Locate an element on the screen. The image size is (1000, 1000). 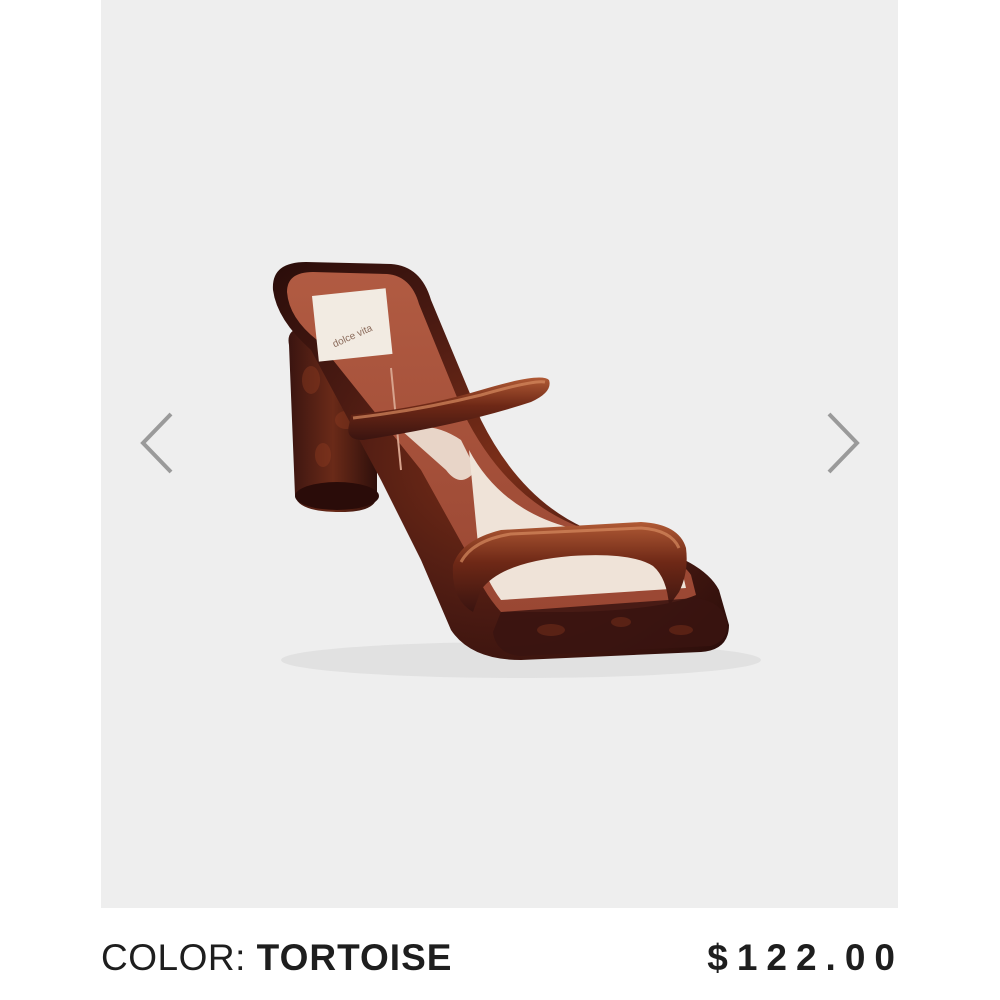
color-selection: COLOR: TORTOISE is located at coordinates (276, 958).